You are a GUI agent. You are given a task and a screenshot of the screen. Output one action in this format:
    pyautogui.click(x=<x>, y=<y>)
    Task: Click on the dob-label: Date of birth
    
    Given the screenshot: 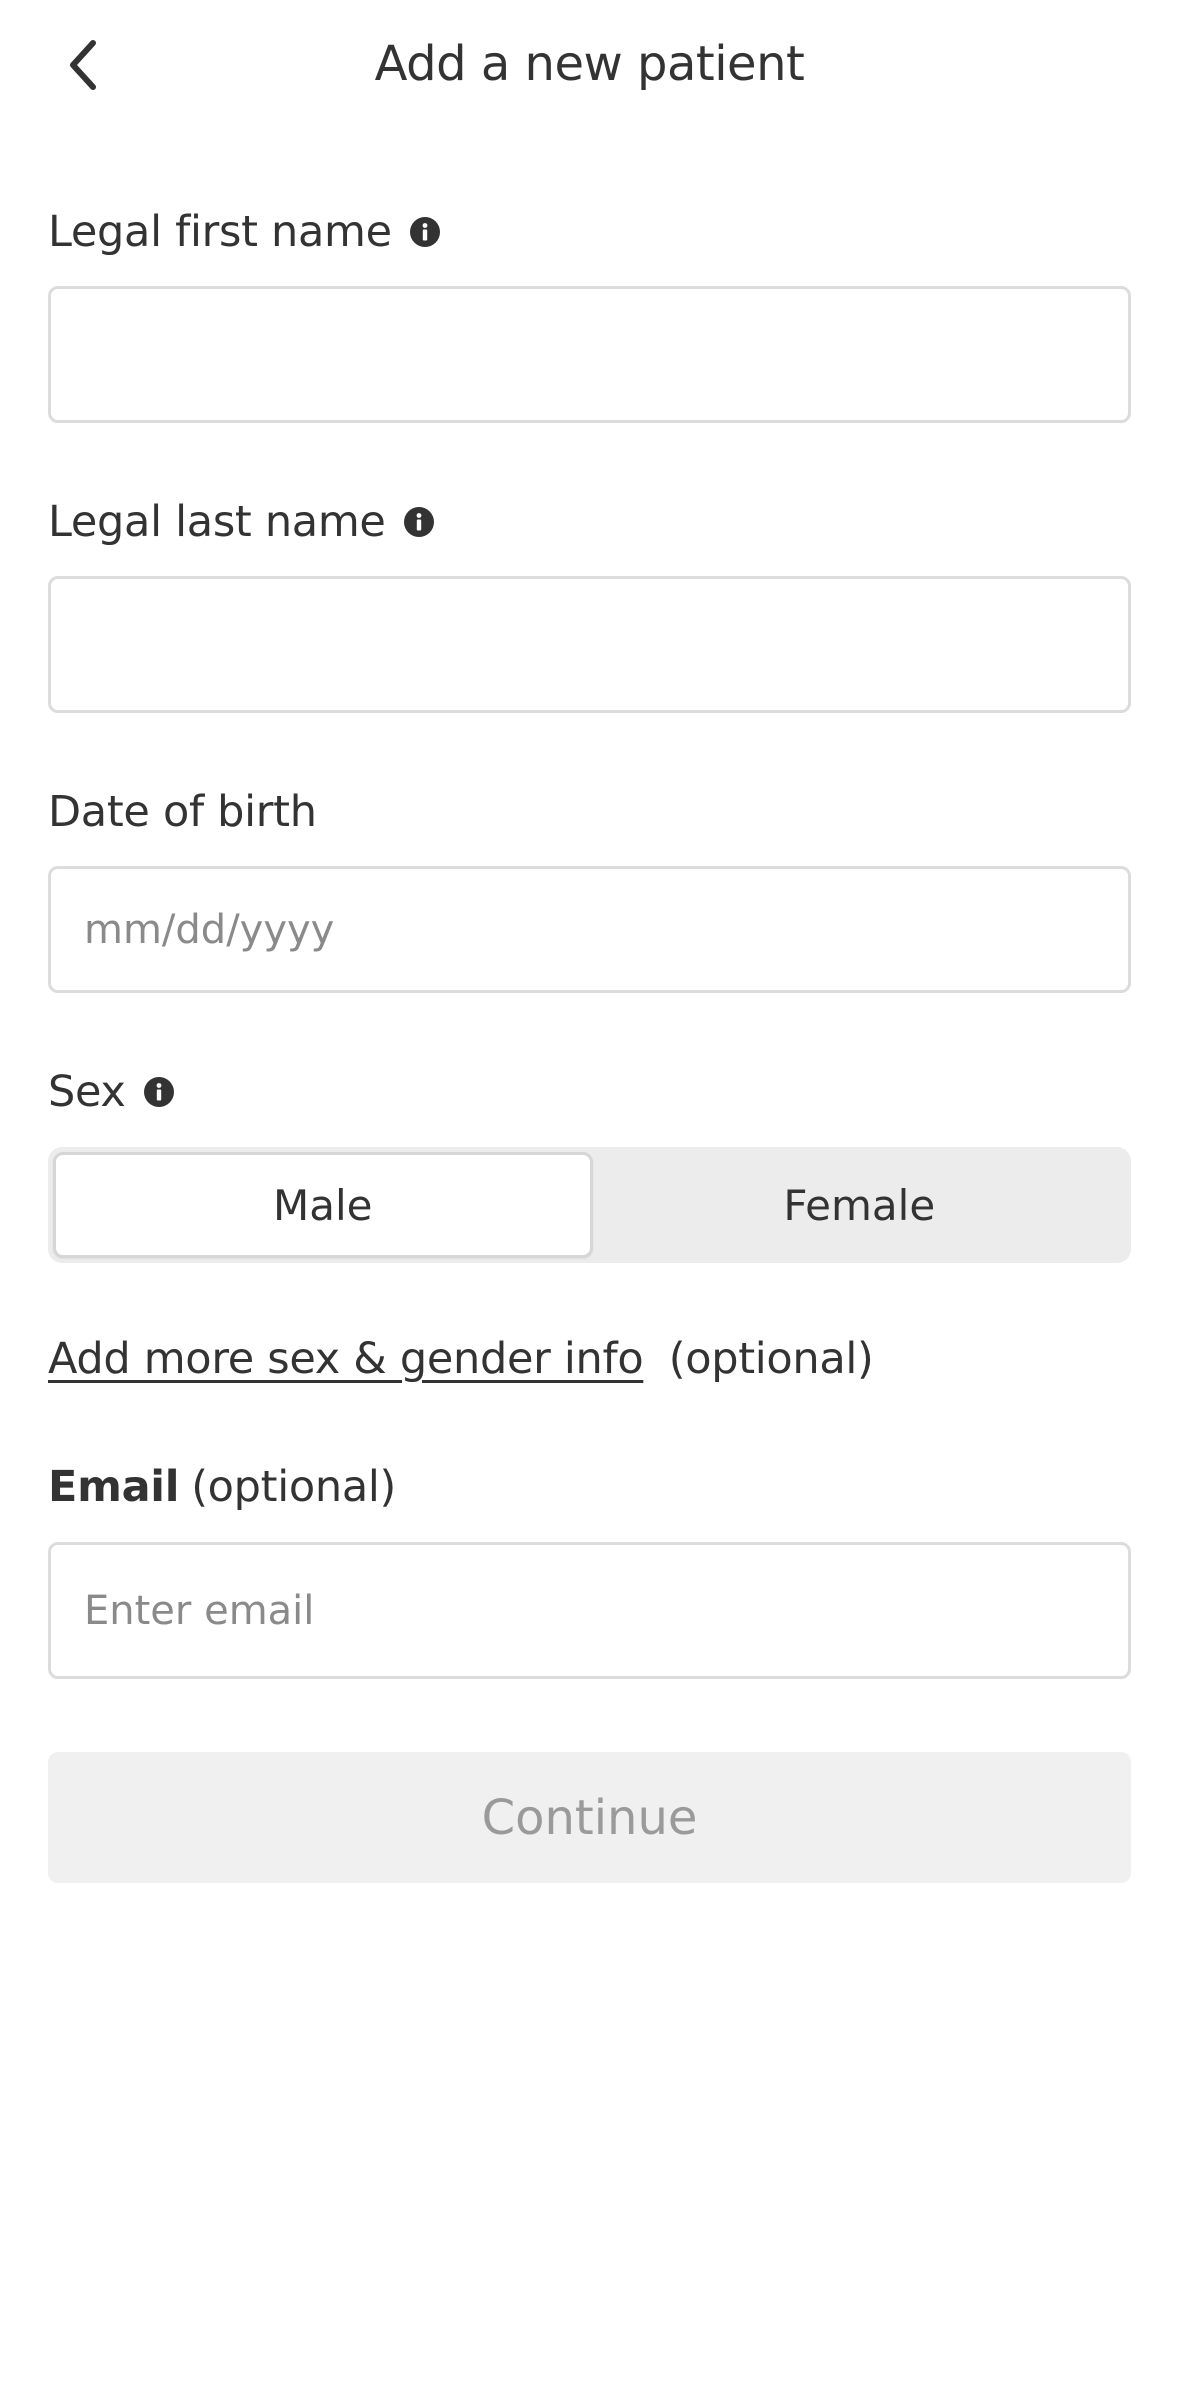 What is the action you would take?
    pyautogui.click(x=182, y=812)
    